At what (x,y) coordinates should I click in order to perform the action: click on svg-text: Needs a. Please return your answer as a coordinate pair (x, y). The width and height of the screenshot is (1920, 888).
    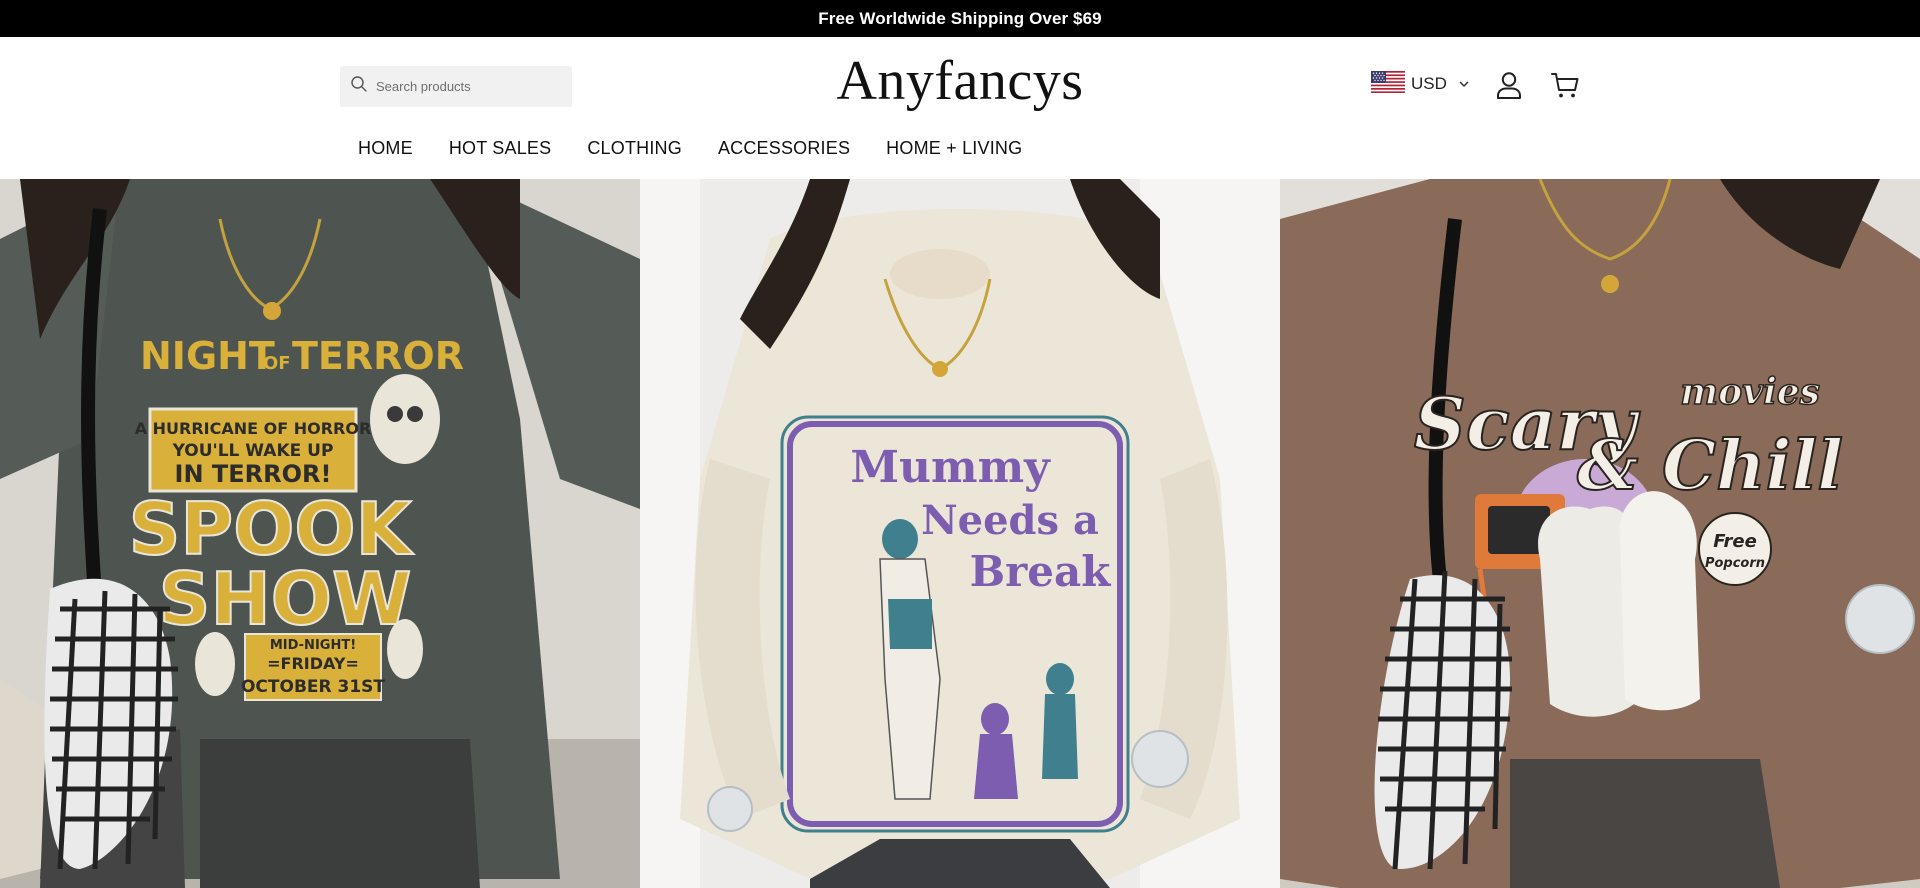
    Looking at the image, I should click on (1010, 520).